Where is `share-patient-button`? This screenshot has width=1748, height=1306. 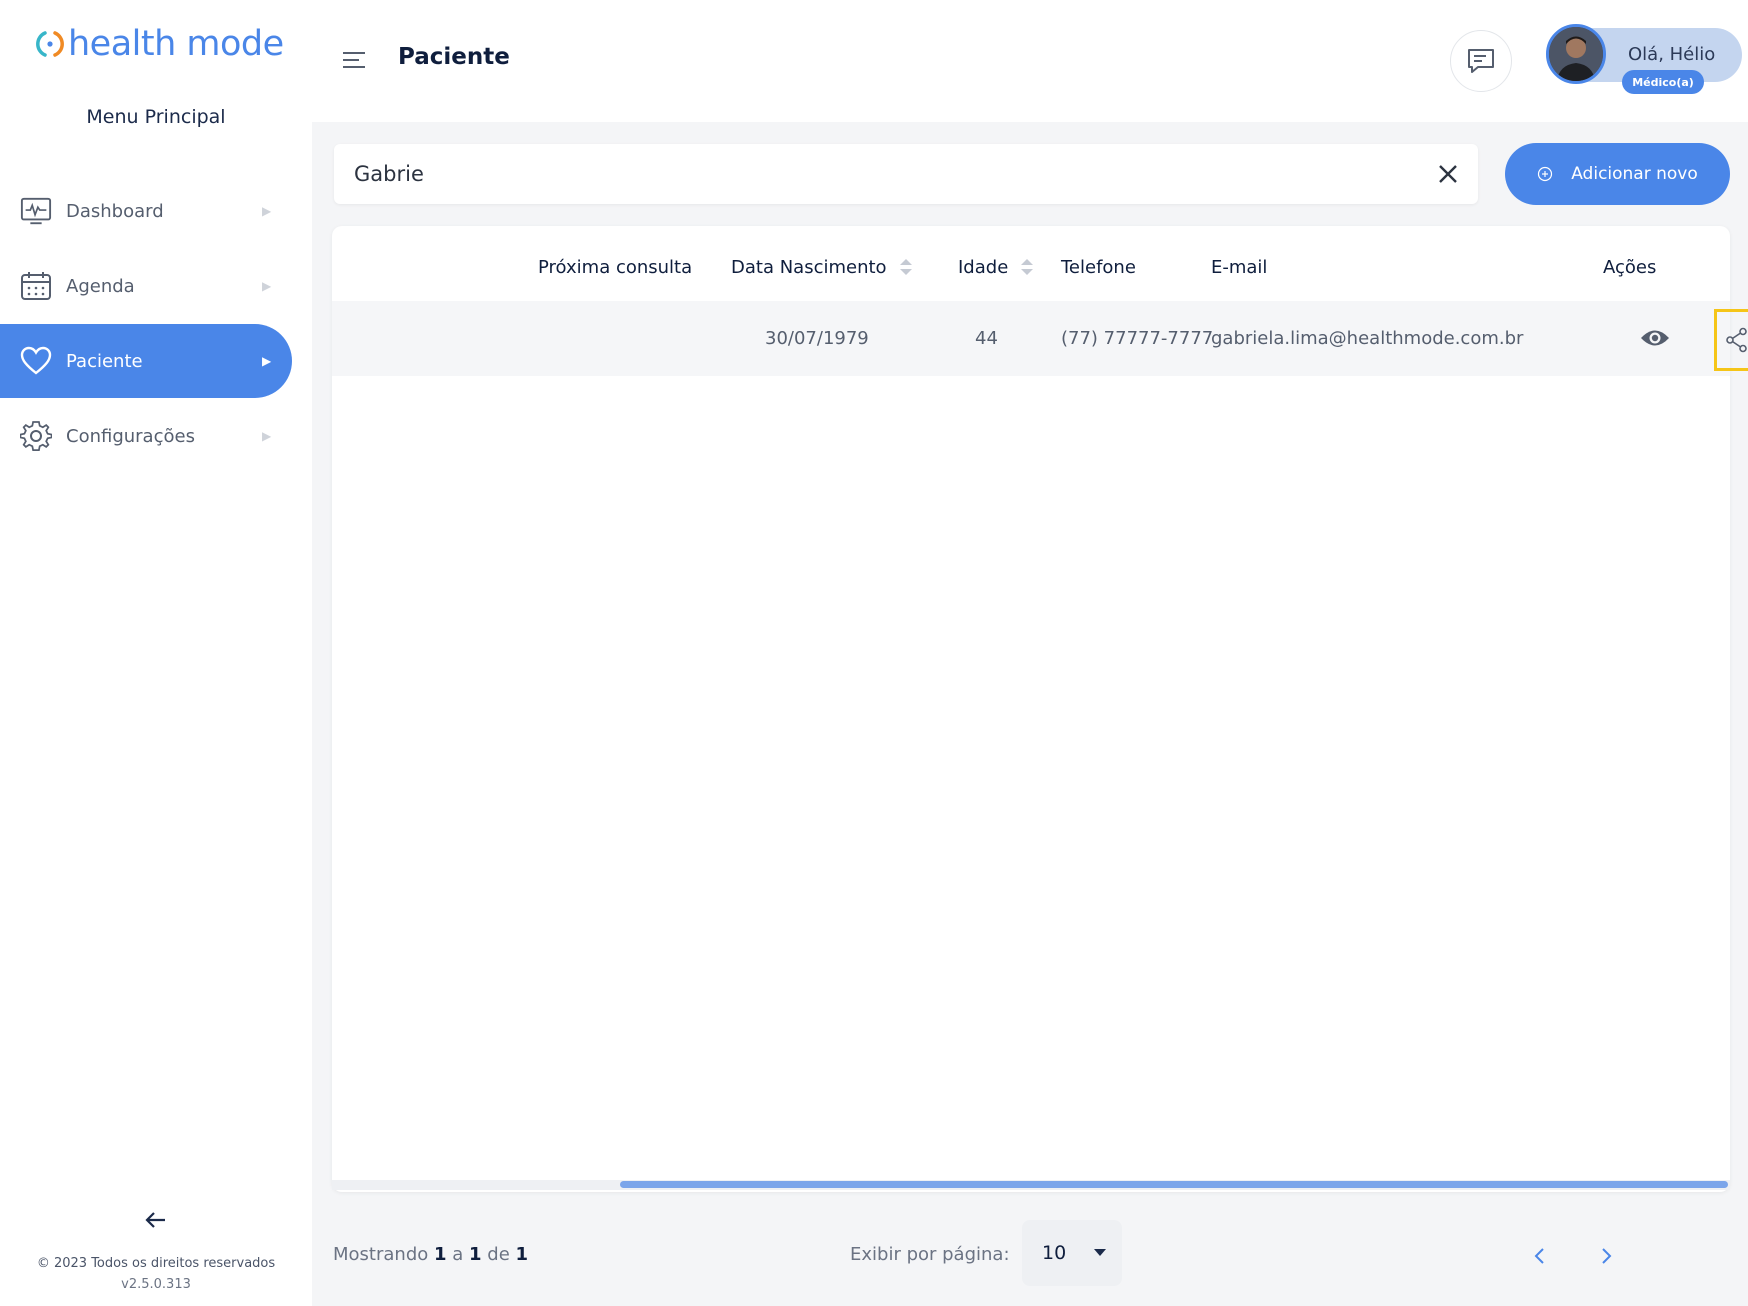 share-patient-button is located at coordinates (1731, 340).